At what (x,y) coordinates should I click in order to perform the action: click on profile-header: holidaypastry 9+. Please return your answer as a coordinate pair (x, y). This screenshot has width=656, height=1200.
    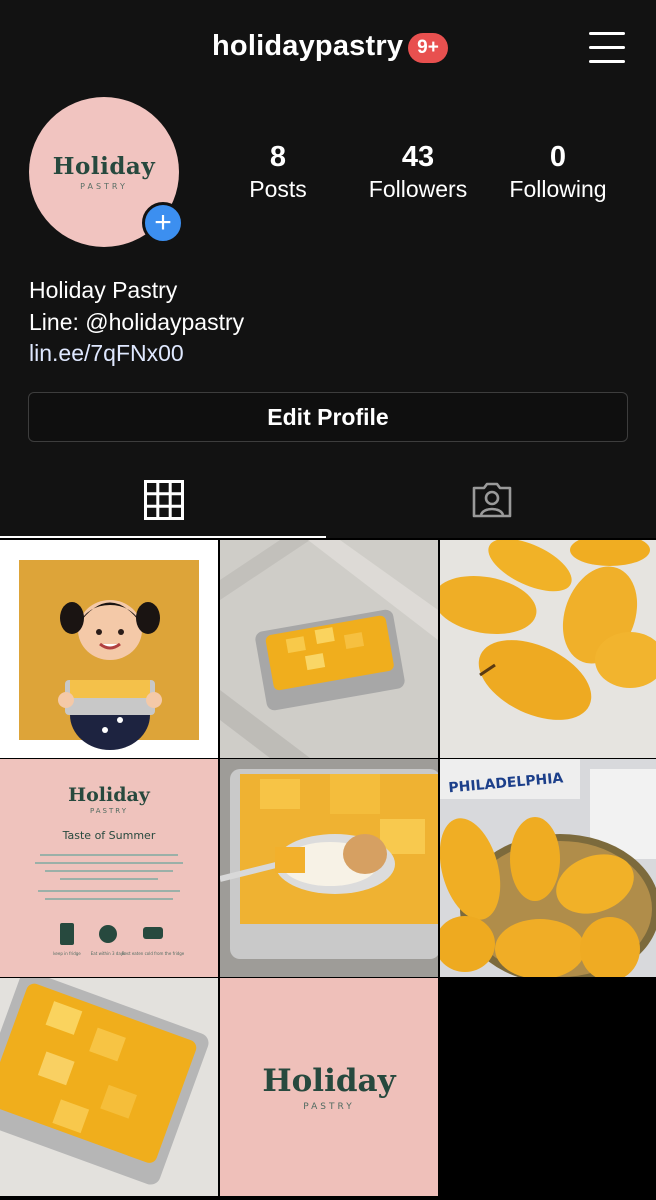
    Looking at the image, I should click on (328, 50).